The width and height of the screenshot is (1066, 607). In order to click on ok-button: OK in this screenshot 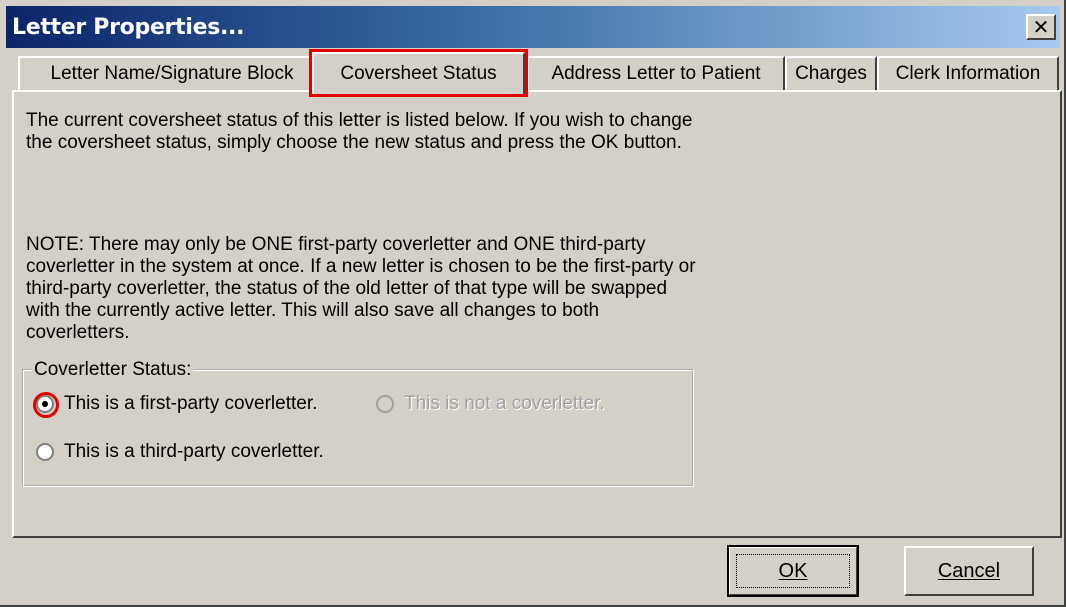, I will do `click(793, 571)`.